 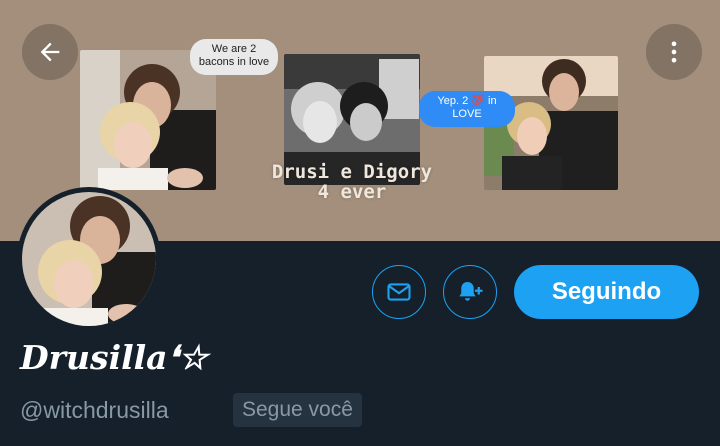 What do you see at coordinates (234, 57) in the screenshot?
I see `banner-bubble-left: We are 2 bacons in love` at bounding box center [234, 57].